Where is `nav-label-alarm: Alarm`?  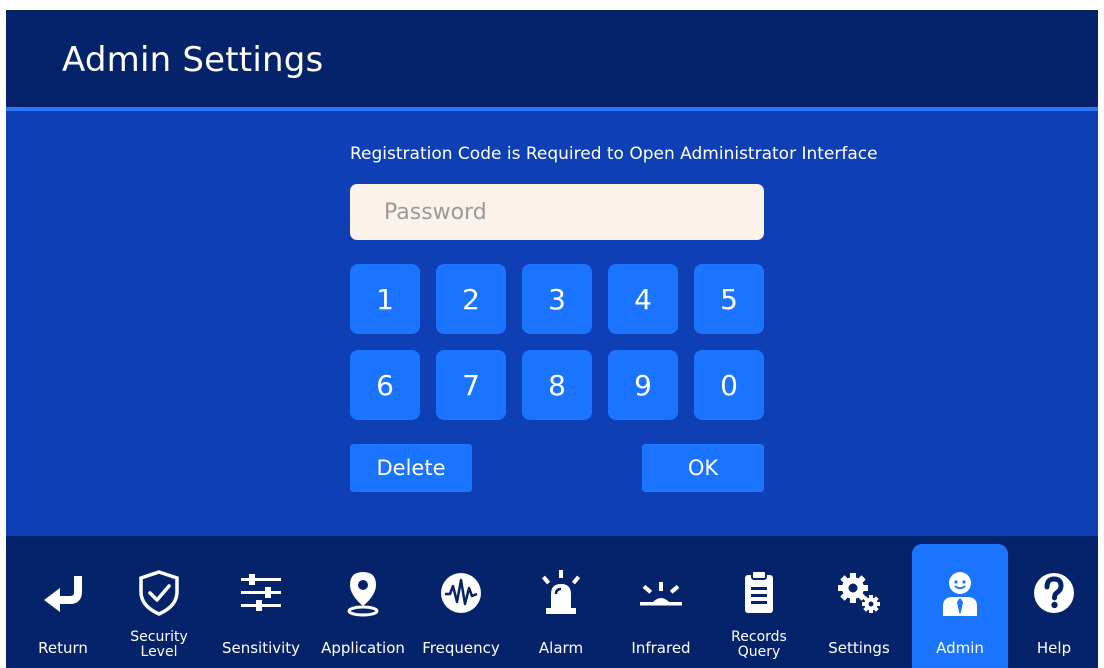
nav-label-alarm: Alarm is located at coordinates (561, 648).